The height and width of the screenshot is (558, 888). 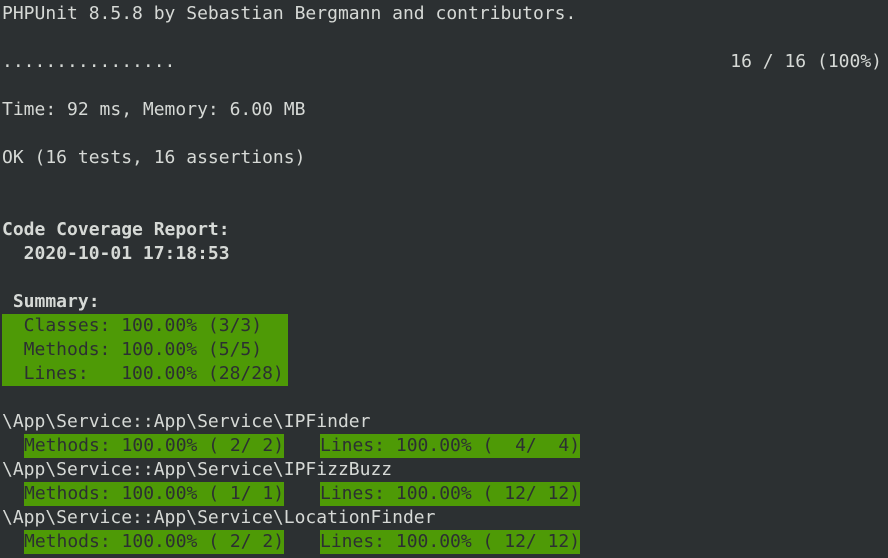 I want to click on summary-lines: Lines: 100.00% (28/28), so click(x=143, y=373).